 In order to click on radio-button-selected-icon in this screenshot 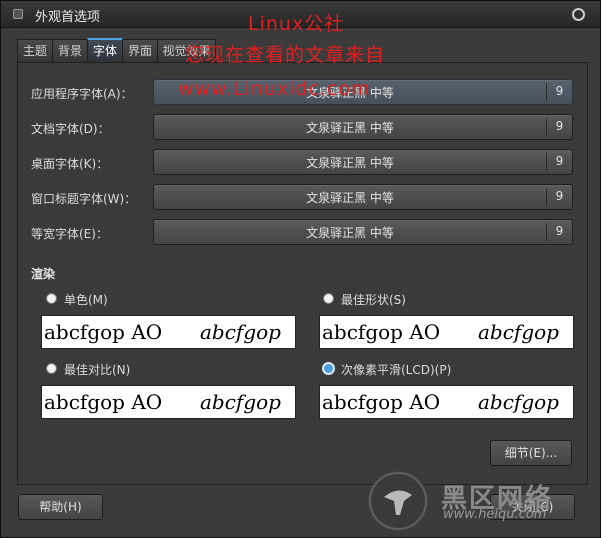, I will do `click(328, 368)`.